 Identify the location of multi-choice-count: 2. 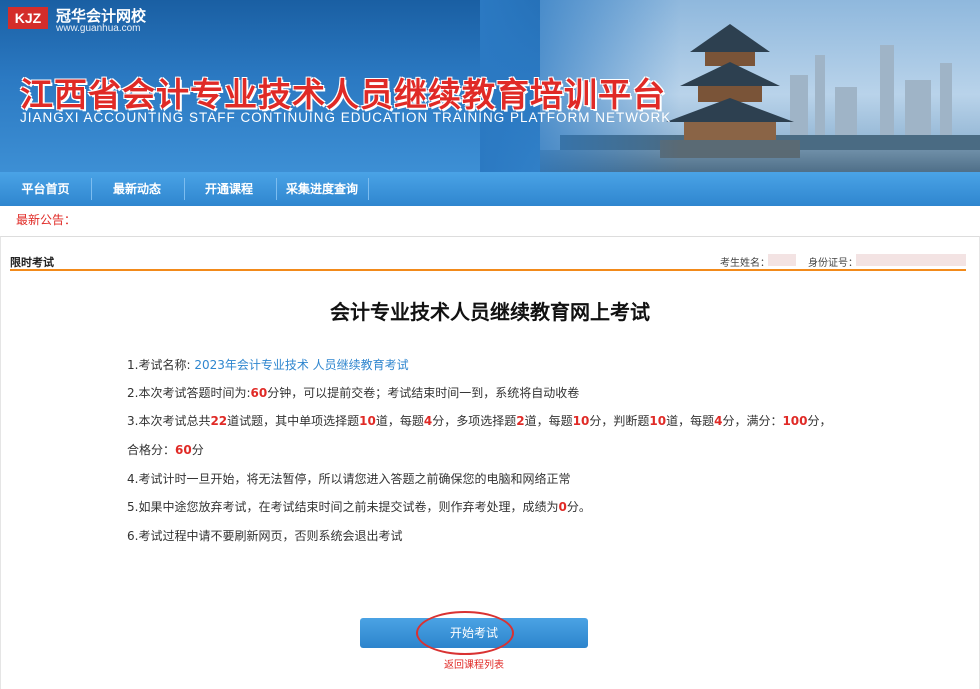
(520, 421).